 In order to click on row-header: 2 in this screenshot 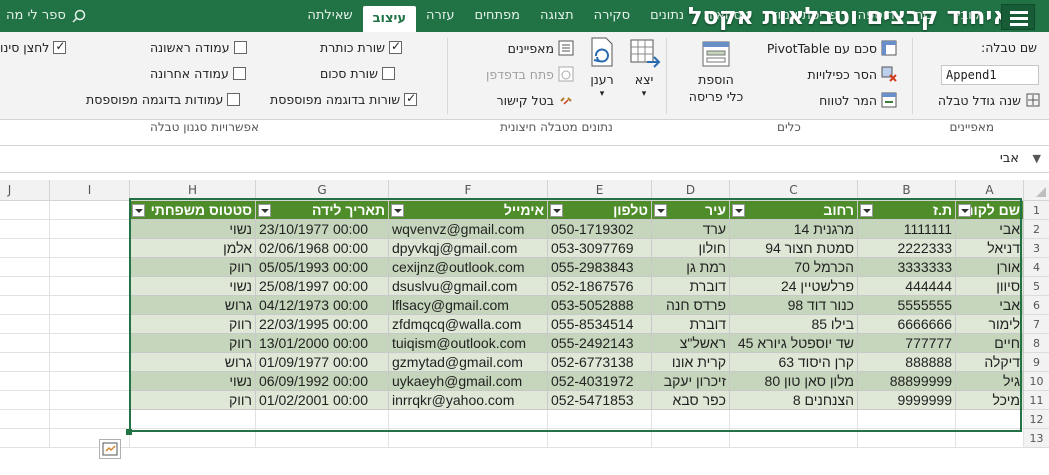, I will do `click(1036, 229)`.